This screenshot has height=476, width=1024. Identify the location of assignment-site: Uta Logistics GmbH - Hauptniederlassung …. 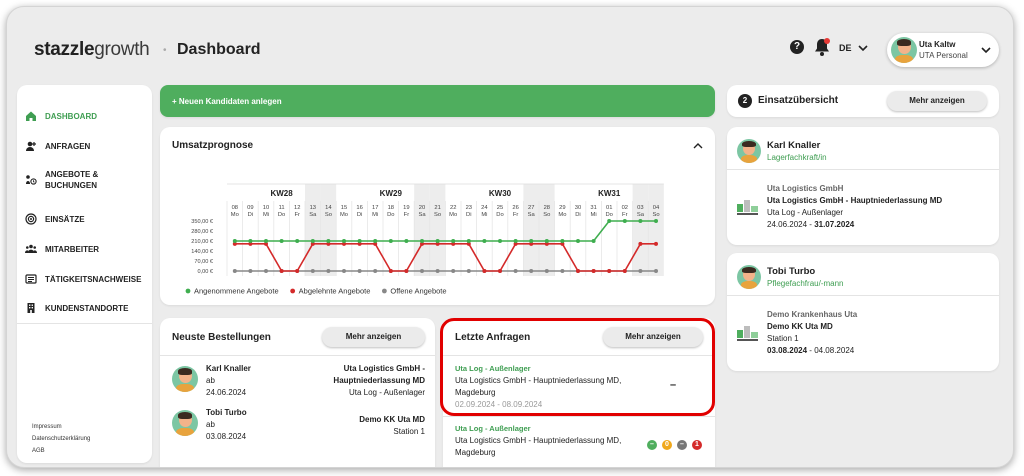
(855, 200).